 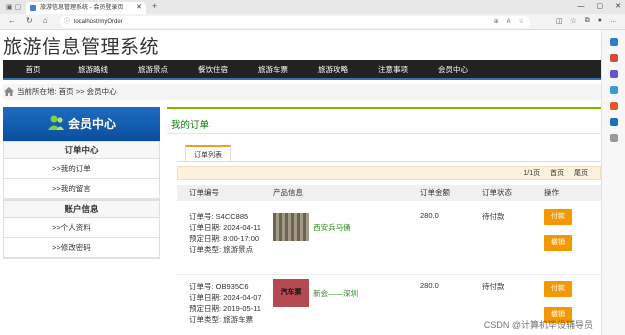 What do you see at coordinates (613, 106) in the screenshot?
I see `office-icon` at bounding box center [613, 106].